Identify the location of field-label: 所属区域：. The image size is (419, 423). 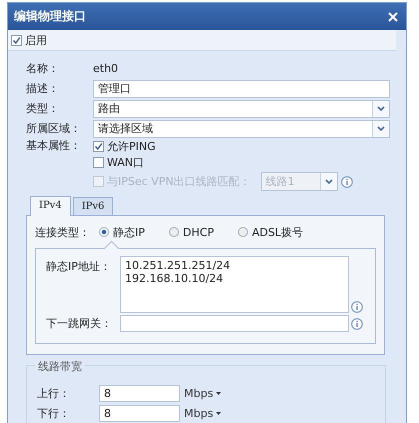
(54, 128).